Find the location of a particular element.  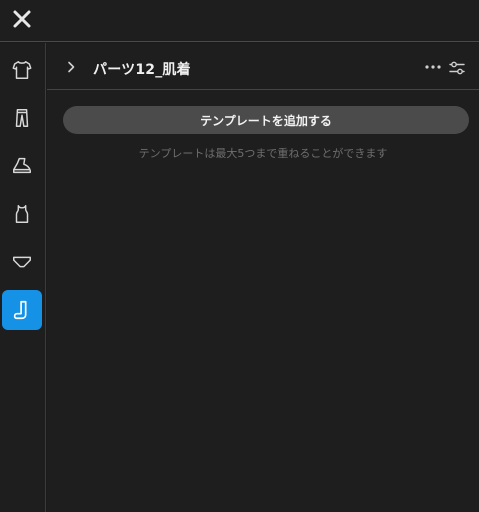

top-bar is located at coordinates (239, 21).